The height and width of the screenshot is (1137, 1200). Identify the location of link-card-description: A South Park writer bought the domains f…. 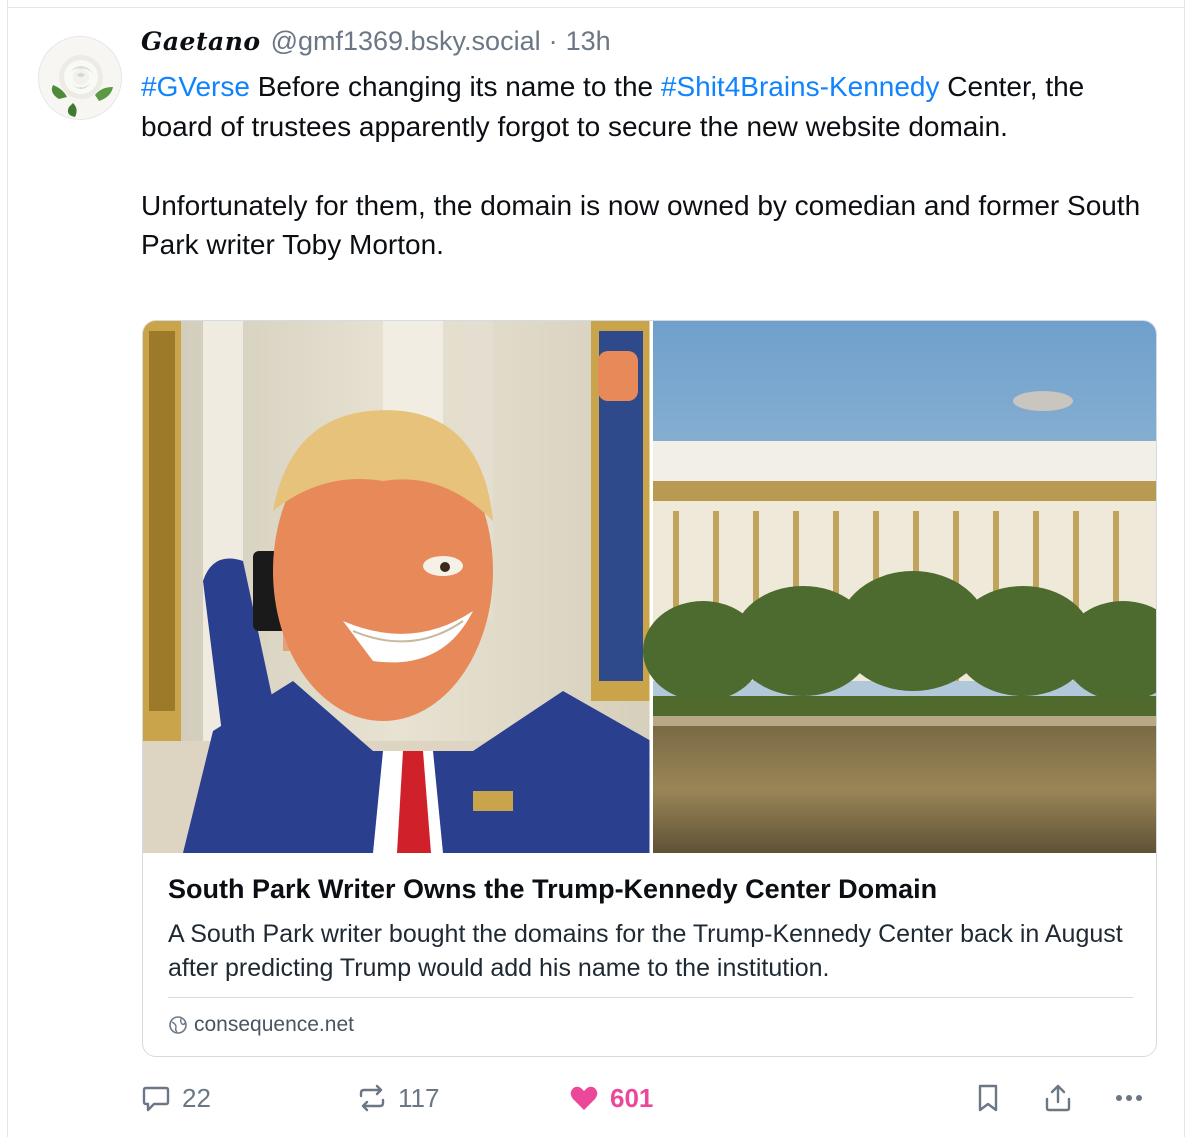
(645, 951).